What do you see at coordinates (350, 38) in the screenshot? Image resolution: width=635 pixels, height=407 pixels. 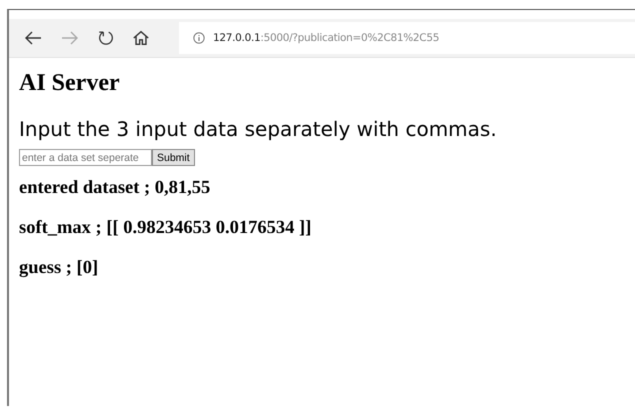 I see `url-path: :5000/?publication=0%2C81%2C55` at bounding box center [350, 38].